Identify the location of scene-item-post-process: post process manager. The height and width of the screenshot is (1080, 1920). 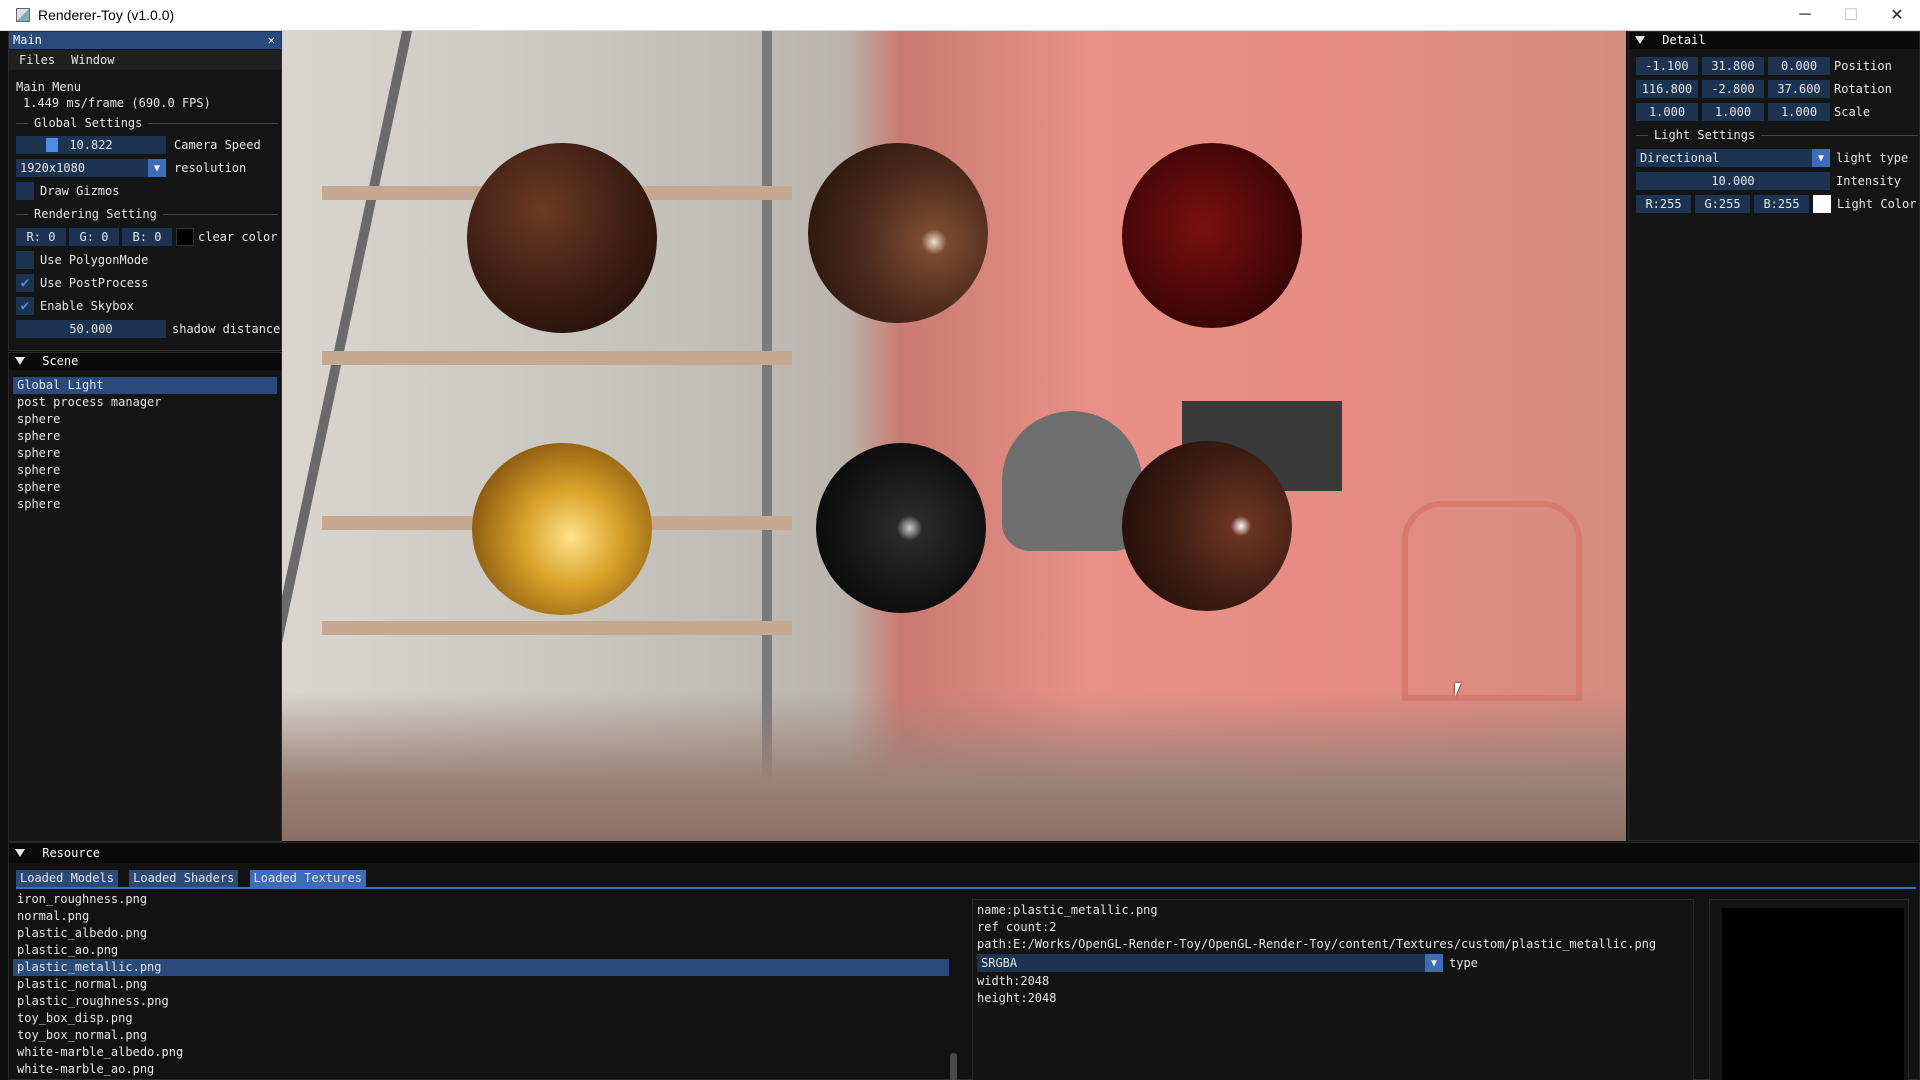
(145, 402).